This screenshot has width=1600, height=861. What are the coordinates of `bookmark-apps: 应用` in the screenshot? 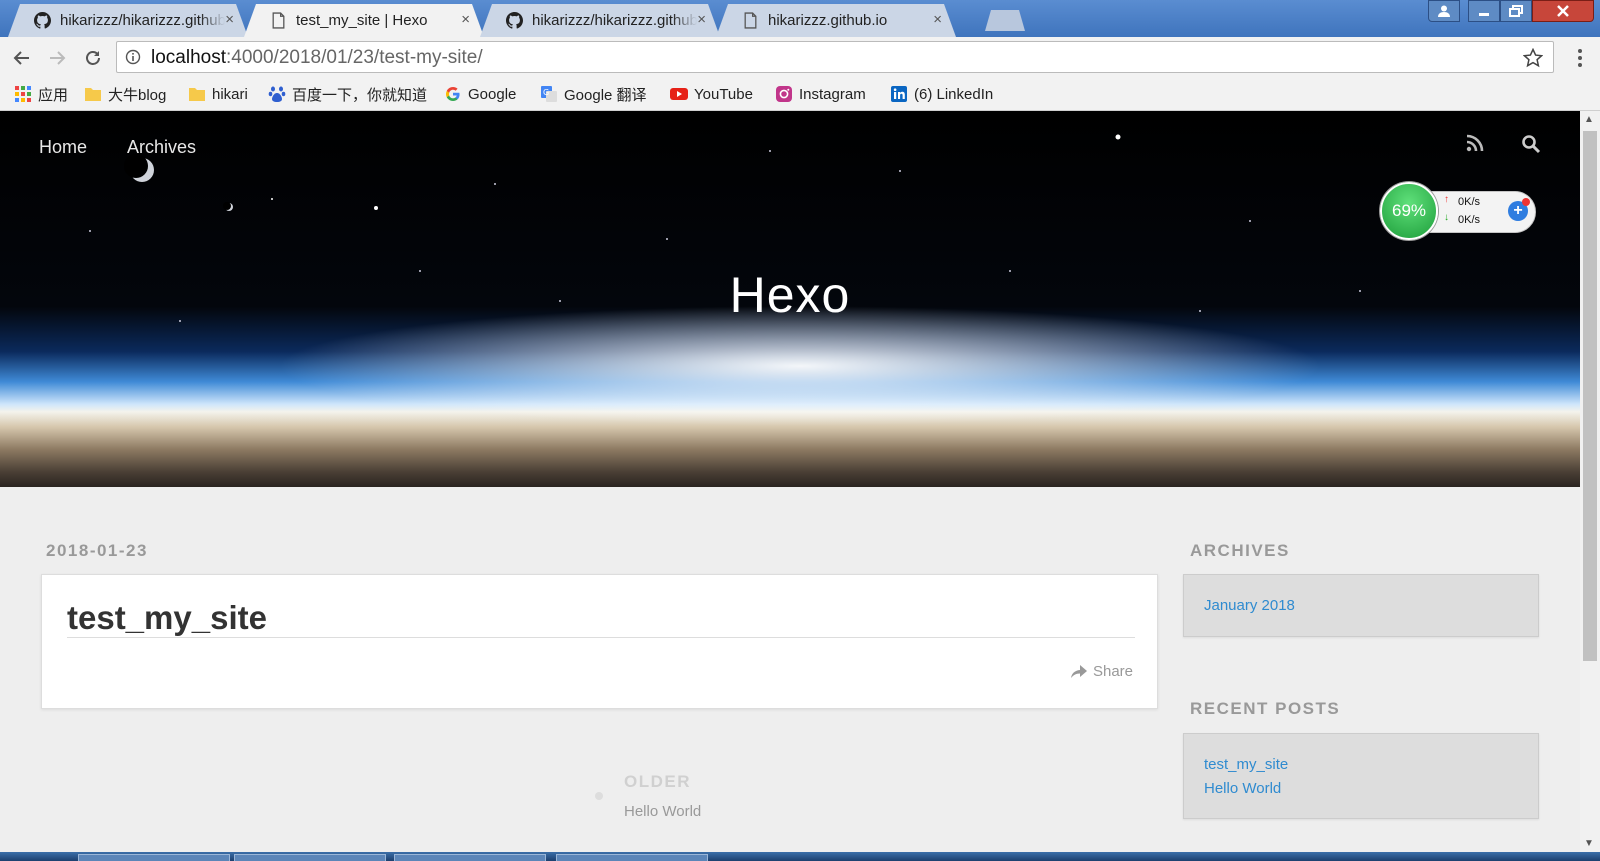 It's located at (41, 94).